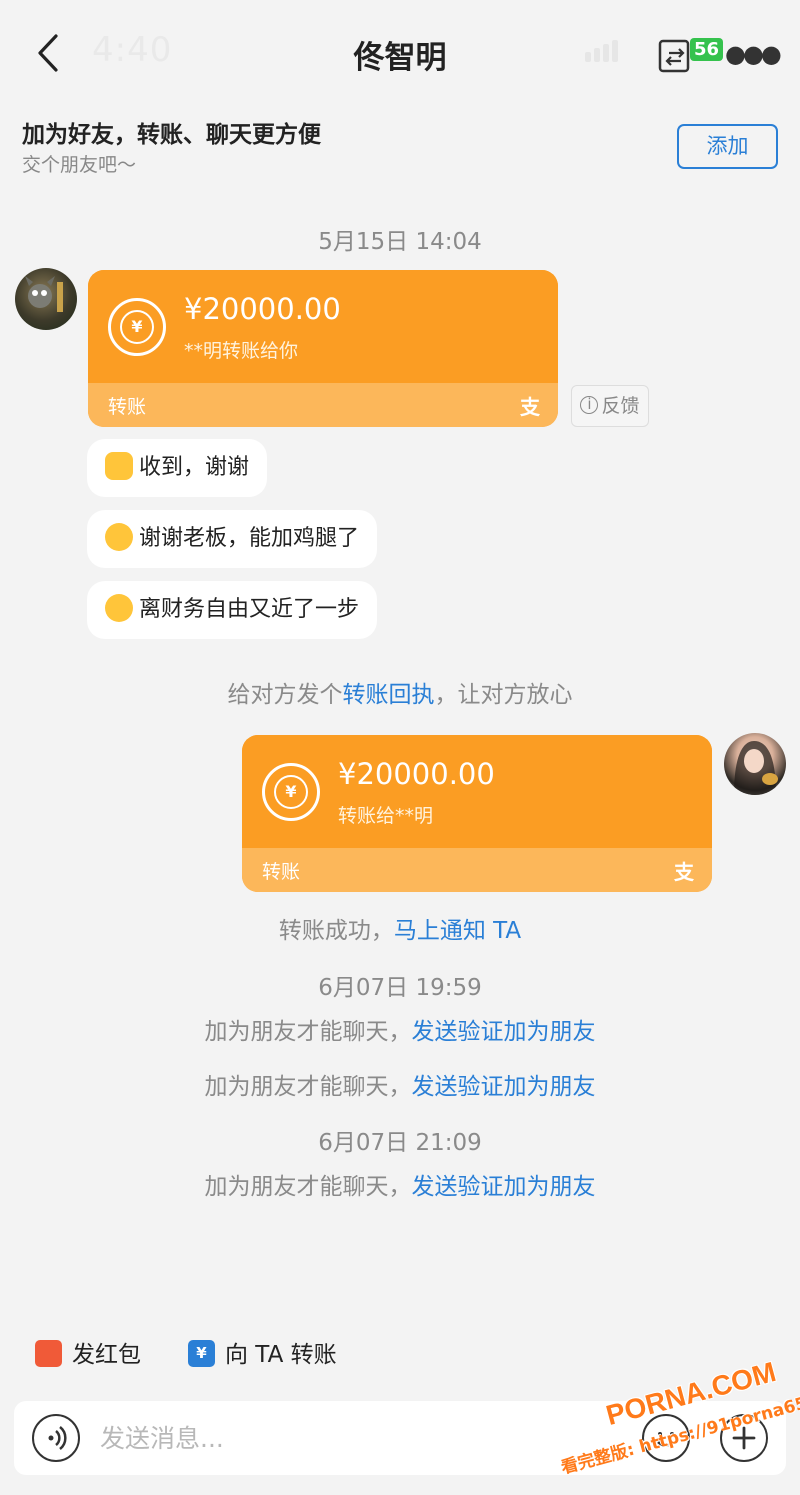  What do you see at coordinates (477, 813) in the screenshot?
I see `outgoing-transfer-card: ¥ ¥20000.00 转账给**明 转账 支` at bounding box center [477, 813].